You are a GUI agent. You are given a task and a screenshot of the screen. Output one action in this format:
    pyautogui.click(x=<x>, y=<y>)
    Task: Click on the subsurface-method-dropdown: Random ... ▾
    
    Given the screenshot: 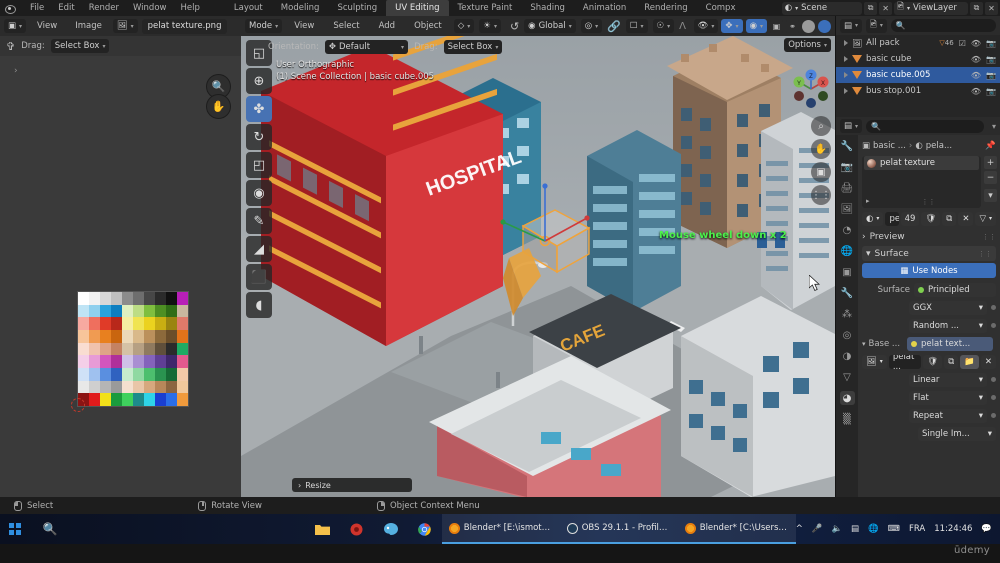 What is the action you would take?
    pyautogui.click(x=948, y=325)
    